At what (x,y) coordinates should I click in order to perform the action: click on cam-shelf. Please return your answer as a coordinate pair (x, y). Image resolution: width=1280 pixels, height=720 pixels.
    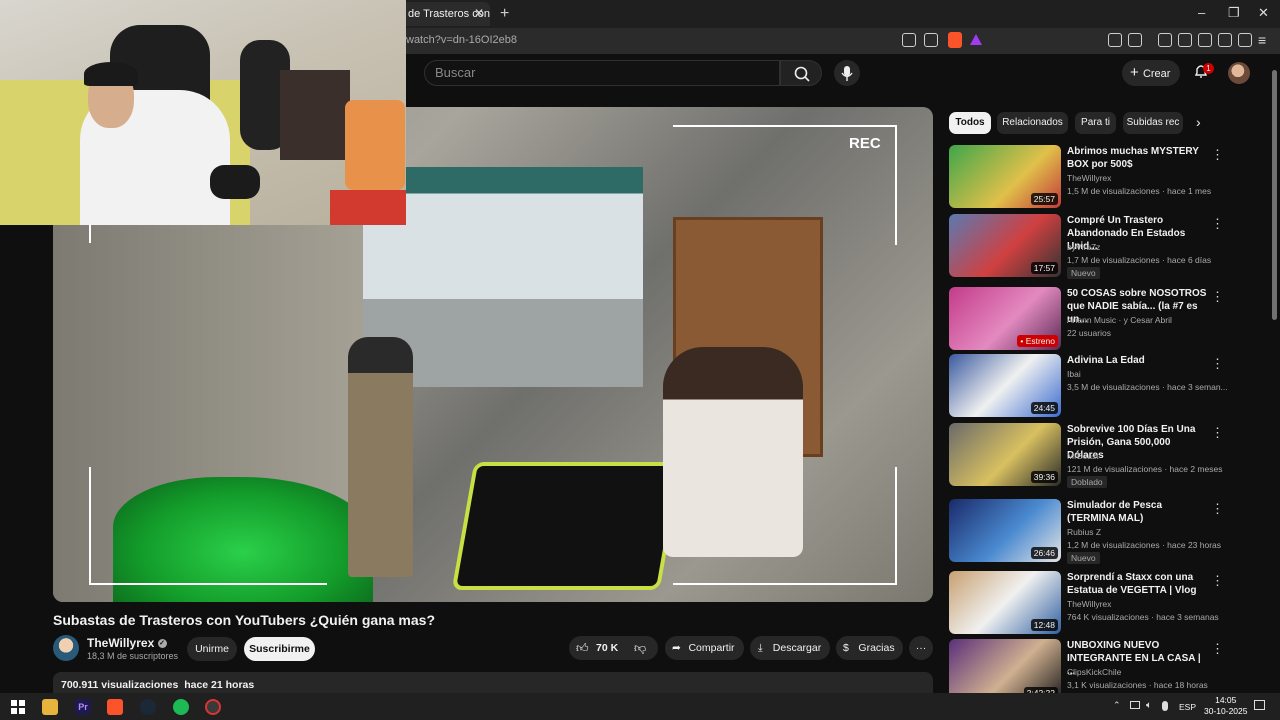
    Looking at the image, I should click on (315, 115).